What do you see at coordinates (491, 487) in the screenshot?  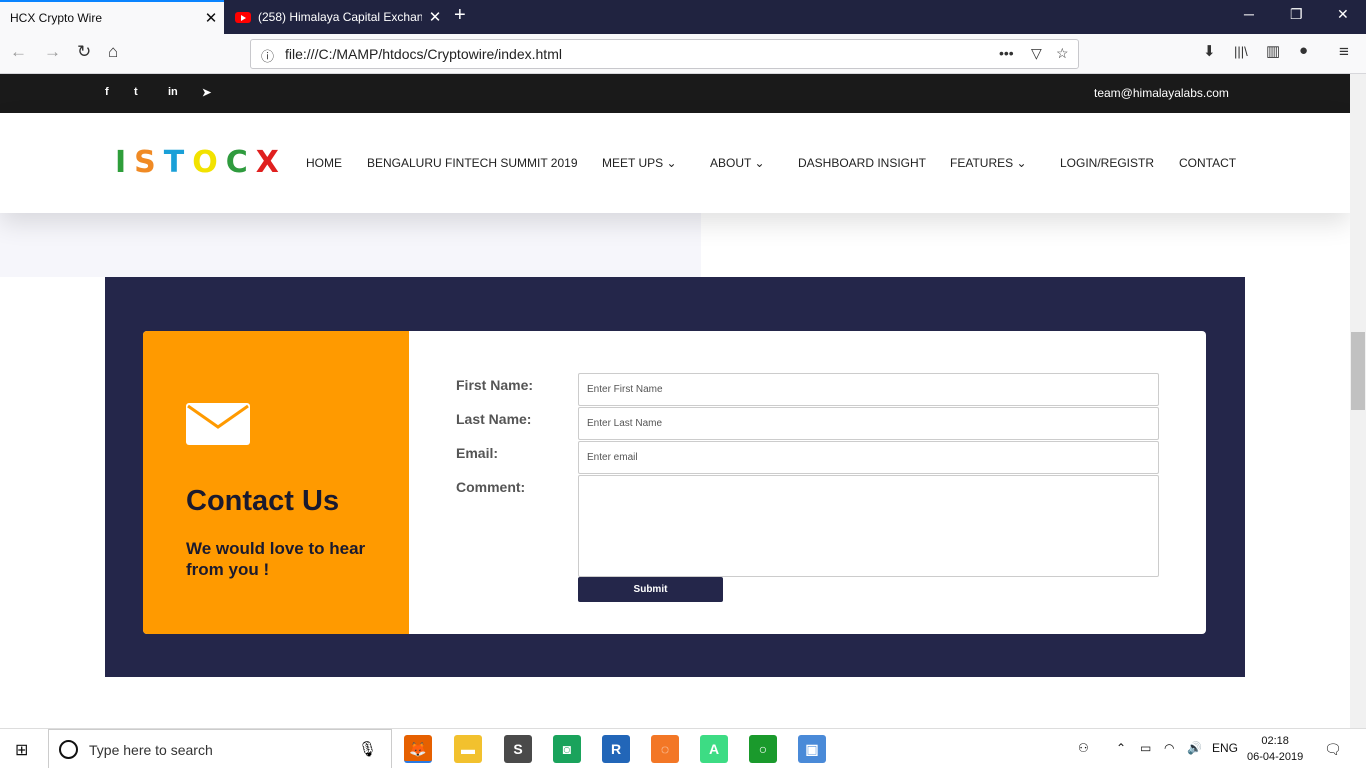 I see `comment-label: Comment:` at bounding box center [491, 487].